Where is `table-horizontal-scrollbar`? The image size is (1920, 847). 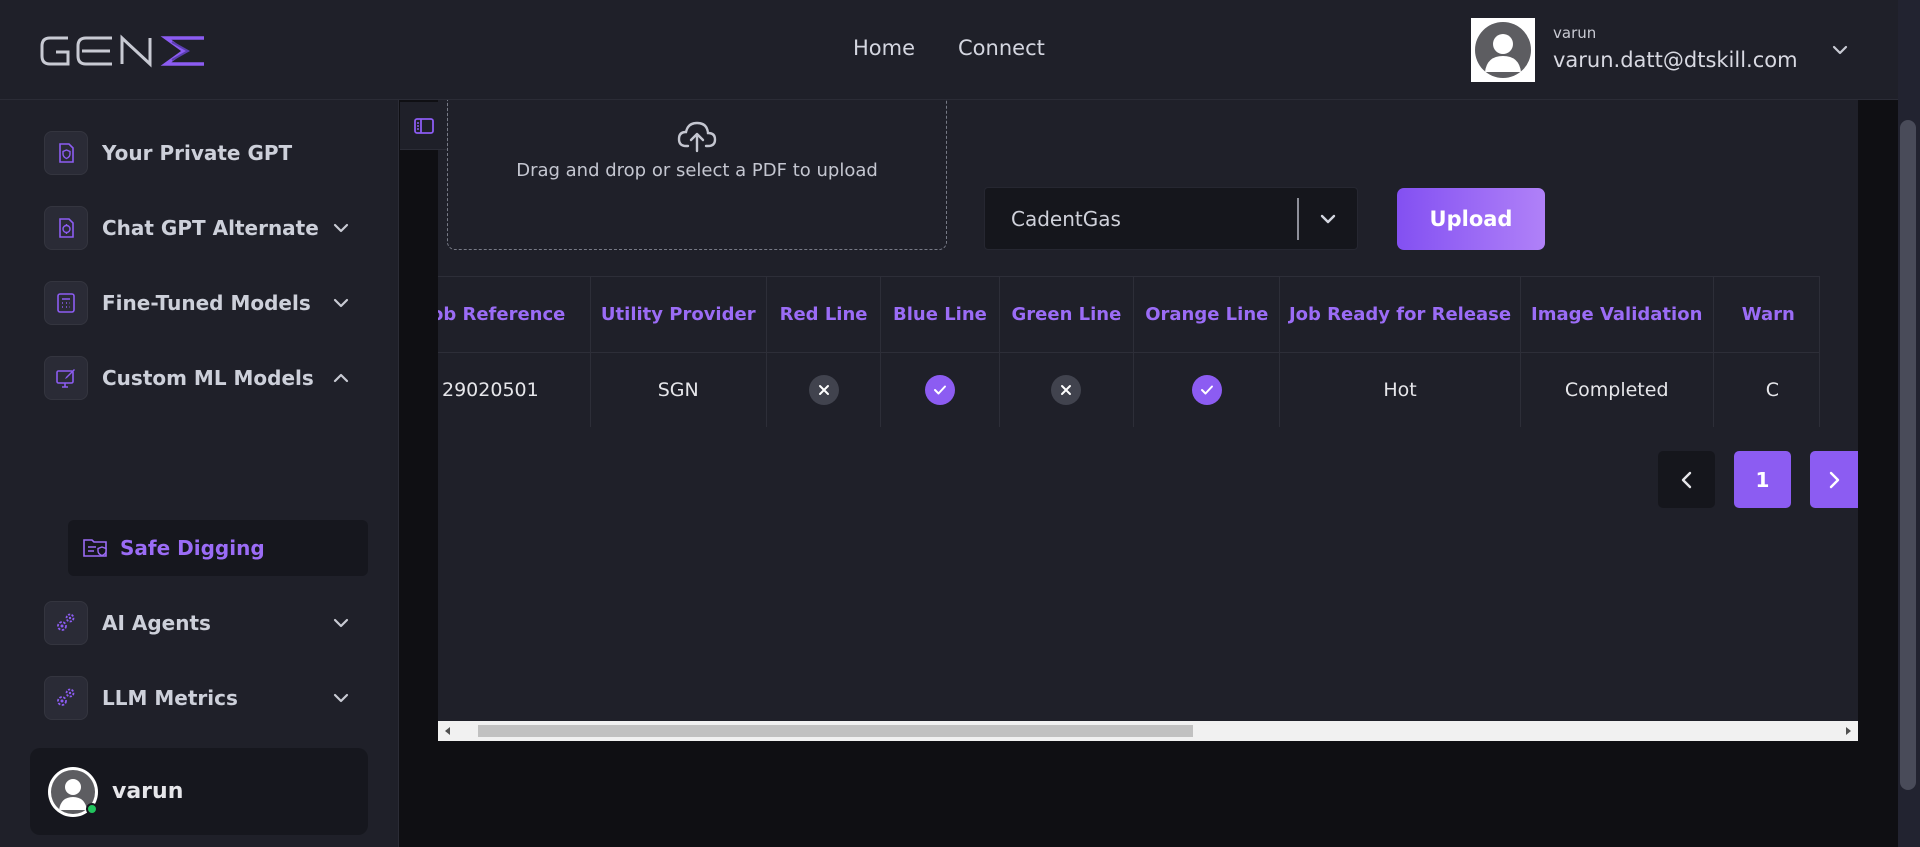 table-horizontal-scrollbar is located at coordinates (1148, 731).